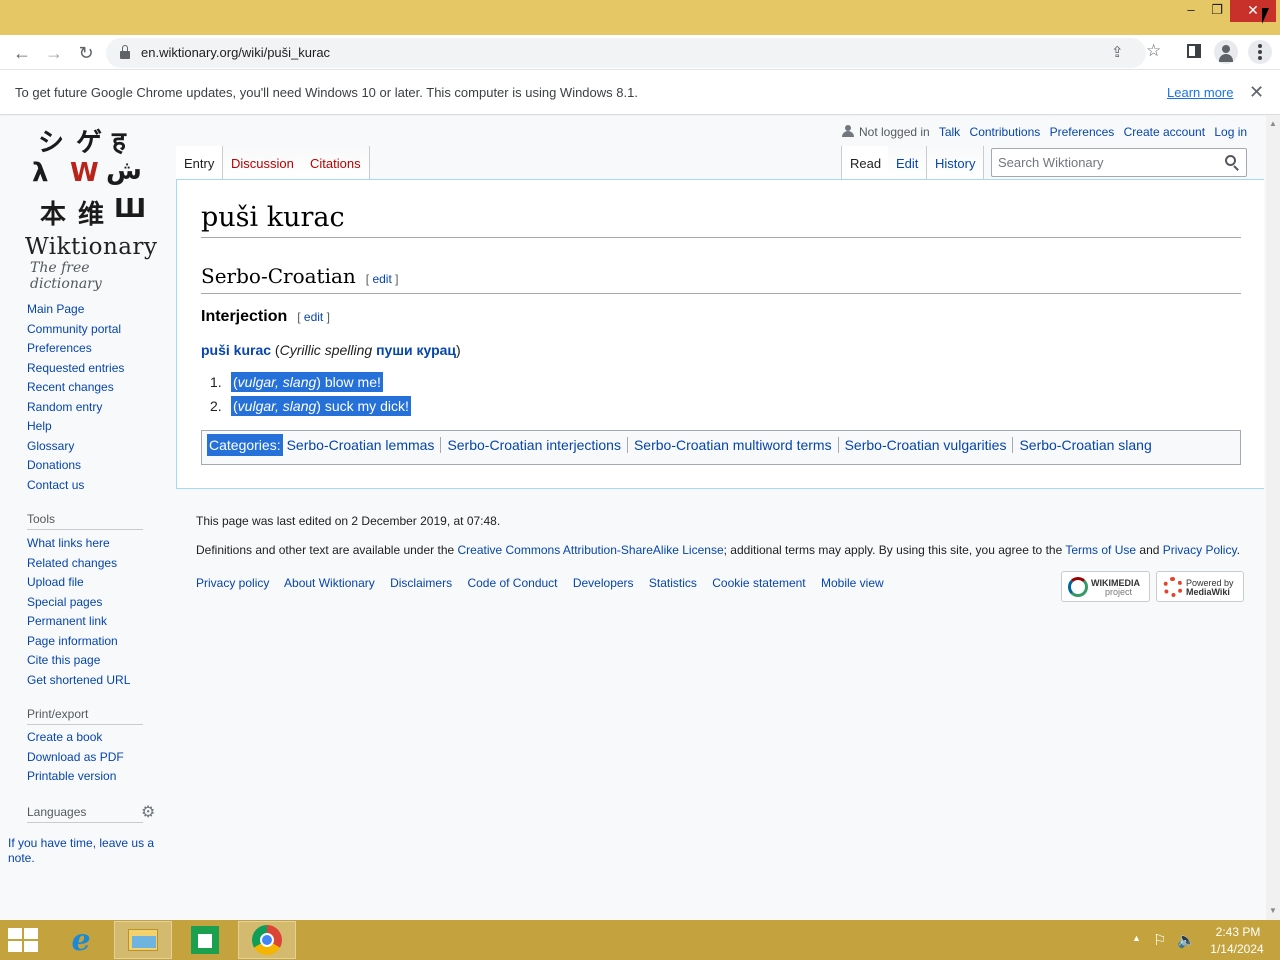  What do you see at coordinates (68, 543) in the screenshot?
I see `tool-what-links-here: What links here` at bounding box center [68, 543].